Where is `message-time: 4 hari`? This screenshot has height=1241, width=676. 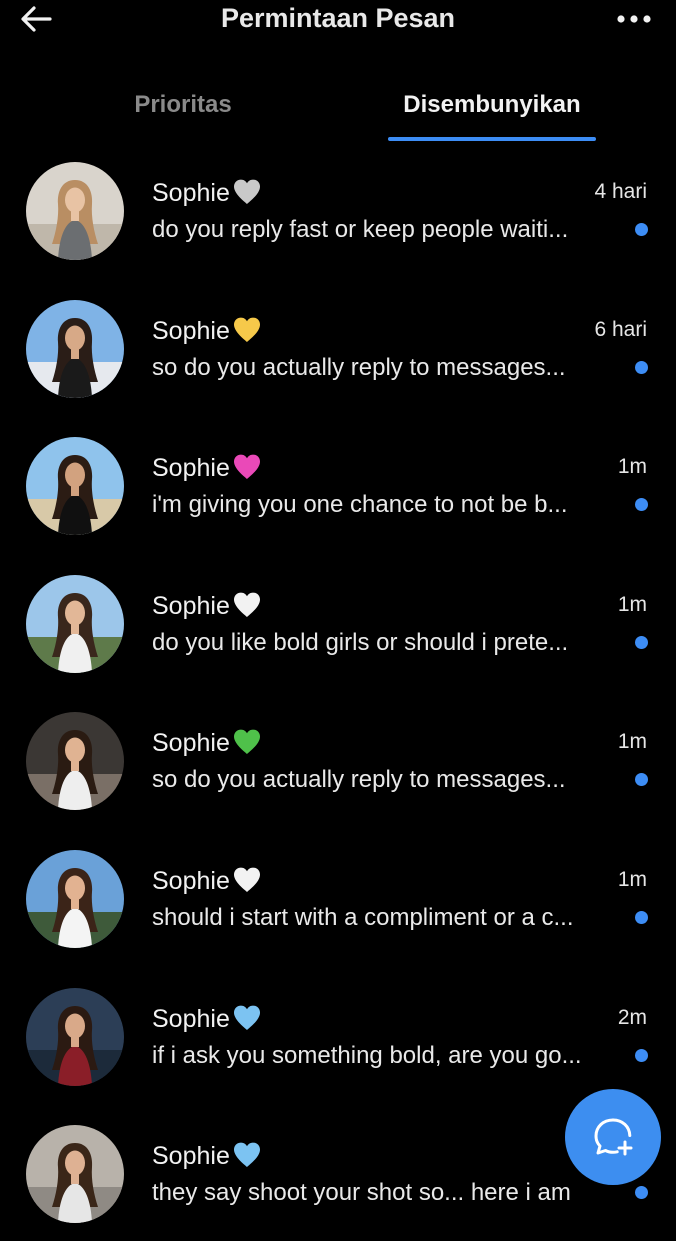 message-time: 4 hari is located at coordinates (620, 191).